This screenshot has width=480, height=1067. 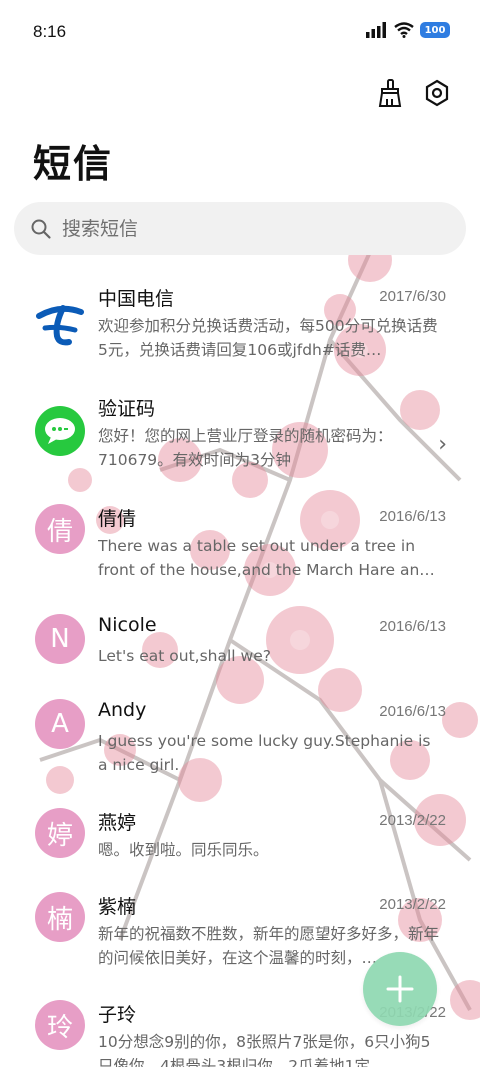 I want to click on avatar: N, so click(x=60, y=639).